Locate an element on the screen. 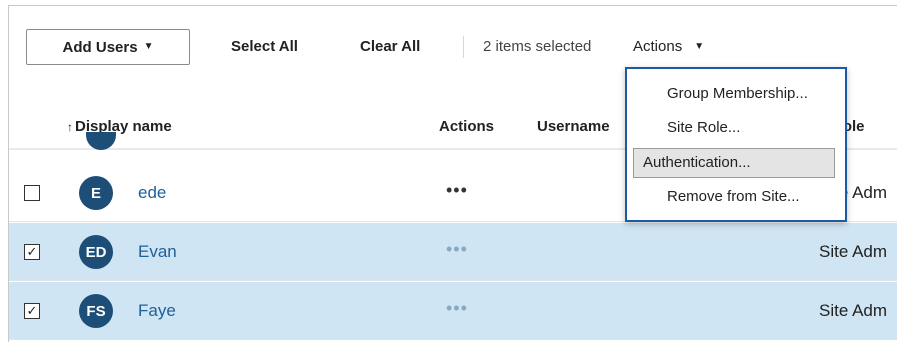 The height and width of the screenshot is (342, 897). sort-up-icon: ↑ is located at coordinates (70, 127).